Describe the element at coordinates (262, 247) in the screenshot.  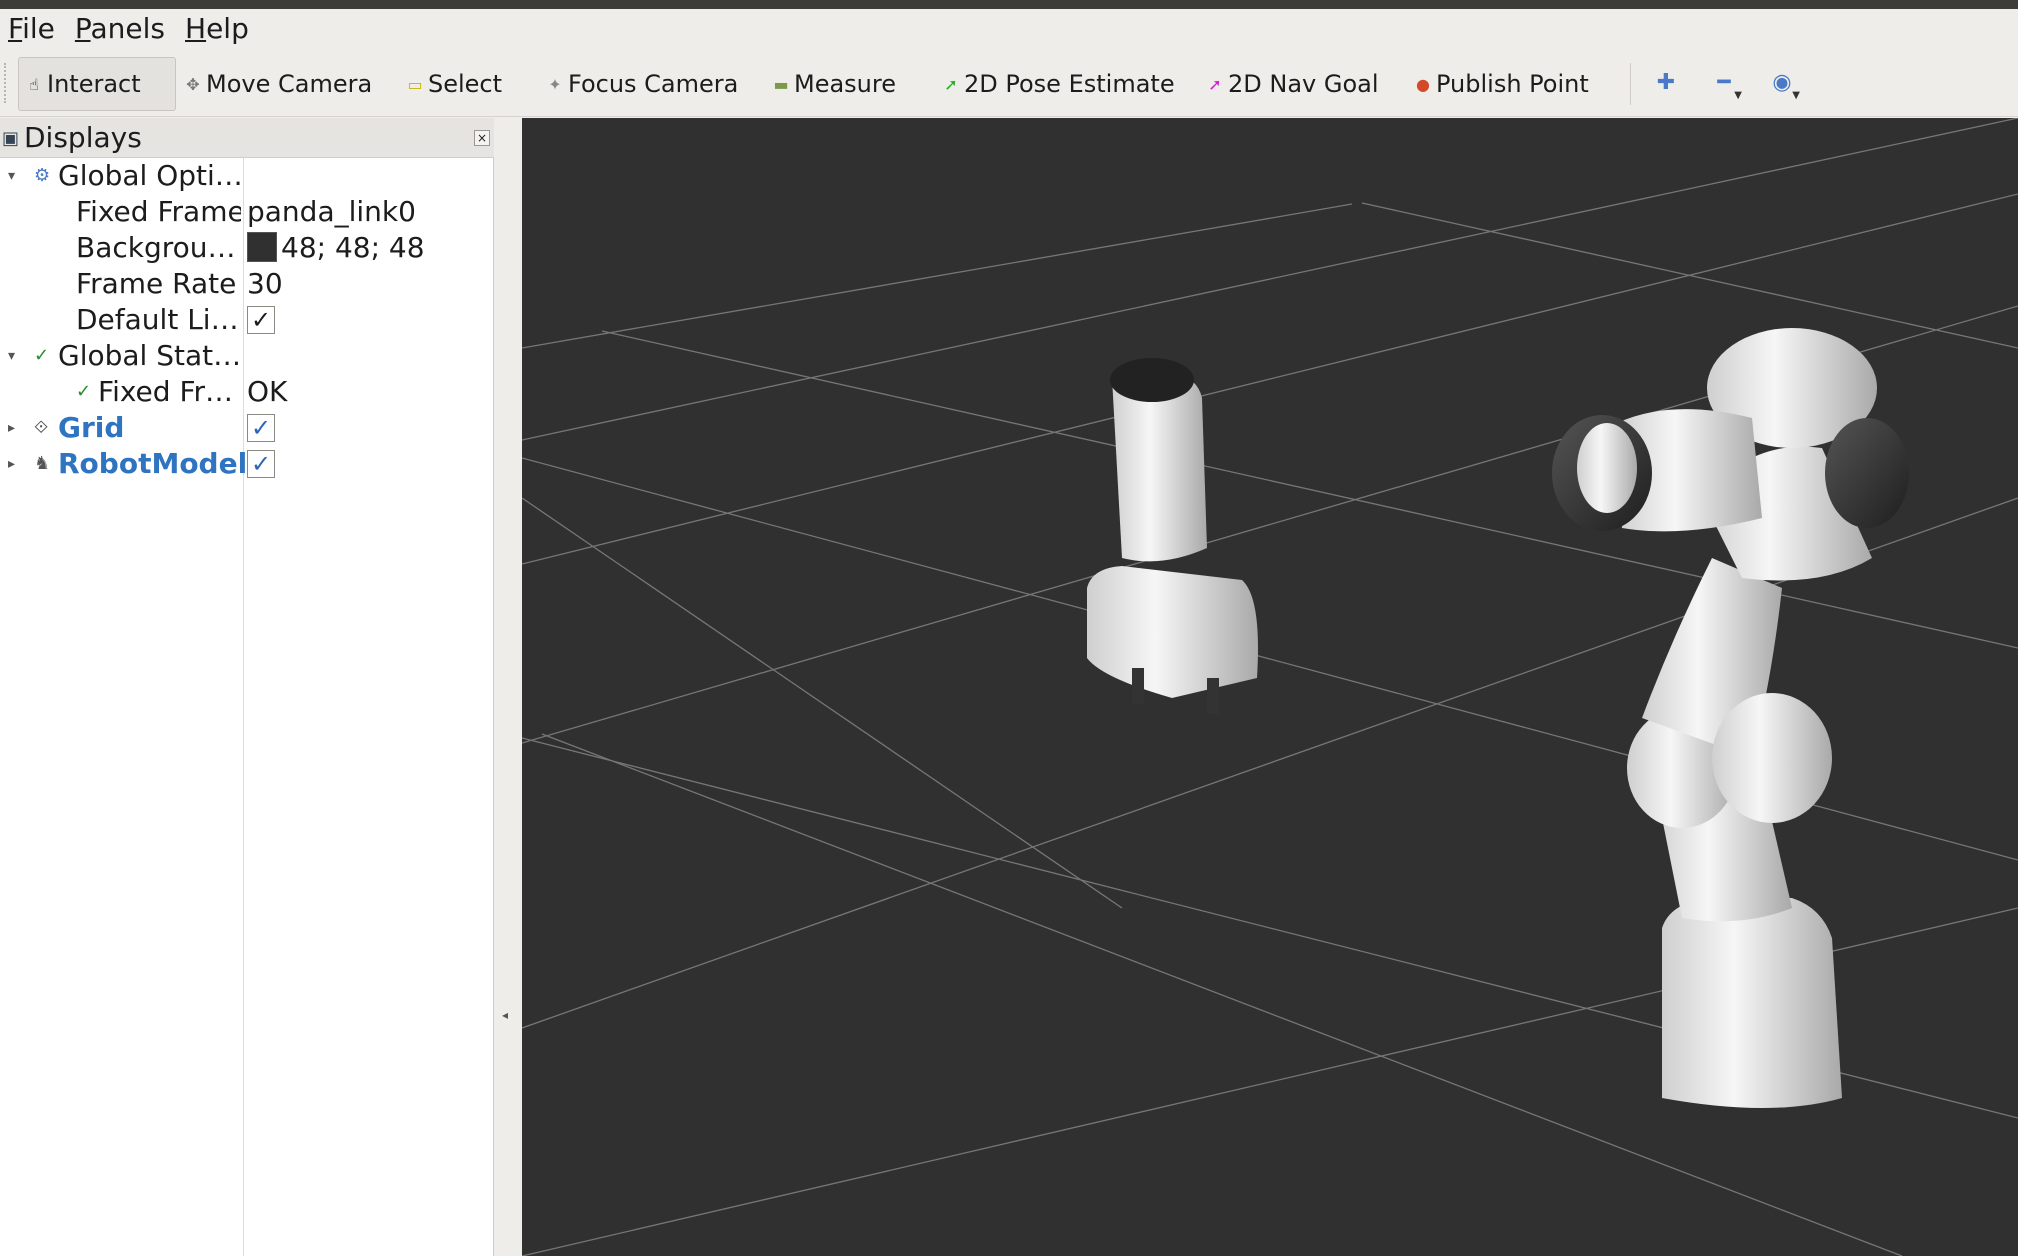
I see `color-swatch` at that location.